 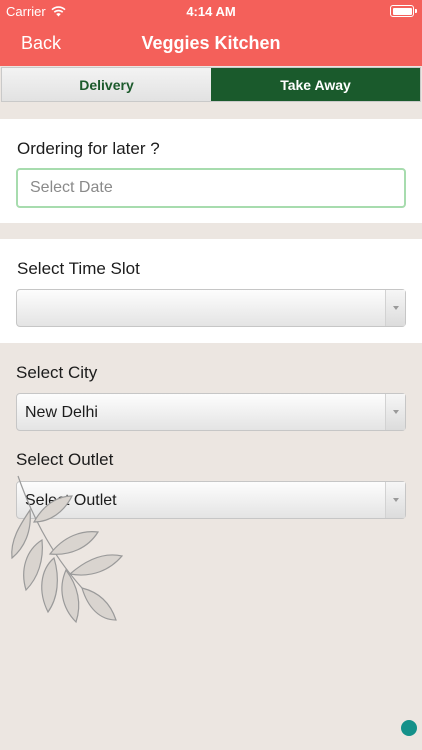 I want to click on order-type-segmented-control: Delivery Take Away, so click(x=211, y=84).